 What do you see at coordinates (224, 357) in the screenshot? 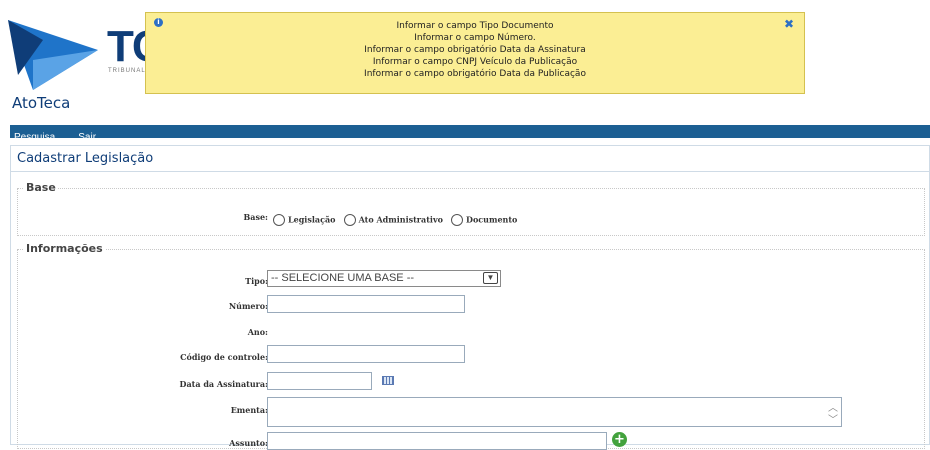
I see `codigo-controle-label: Código de controle:` at bounding box center [224, 357].